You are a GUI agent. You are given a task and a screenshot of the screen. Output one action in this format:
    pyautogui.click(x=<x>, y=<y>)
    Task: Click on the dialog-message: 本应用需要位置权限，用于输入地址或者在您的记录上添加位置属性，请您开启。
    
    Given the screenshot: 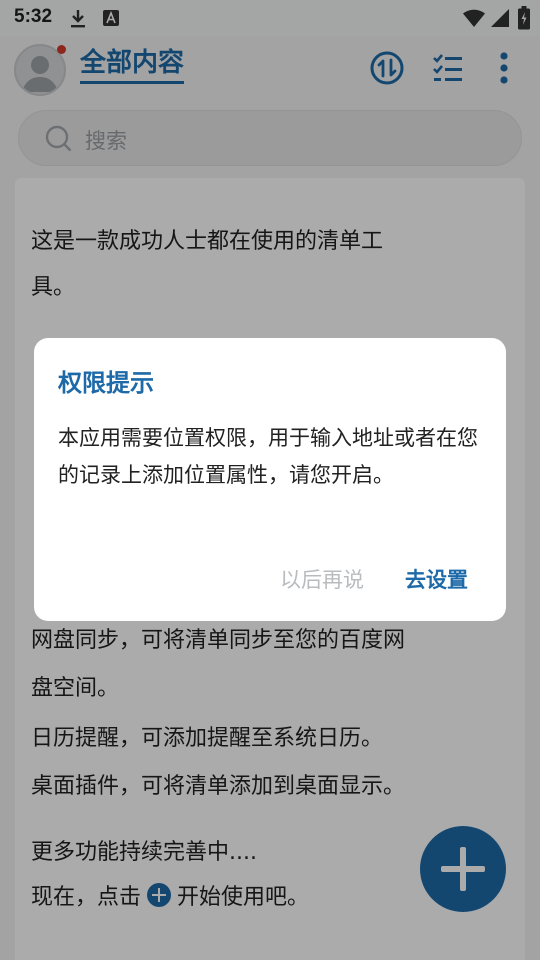 What is the action you would take?
    pyautogui.click(x=268, y=456)
    